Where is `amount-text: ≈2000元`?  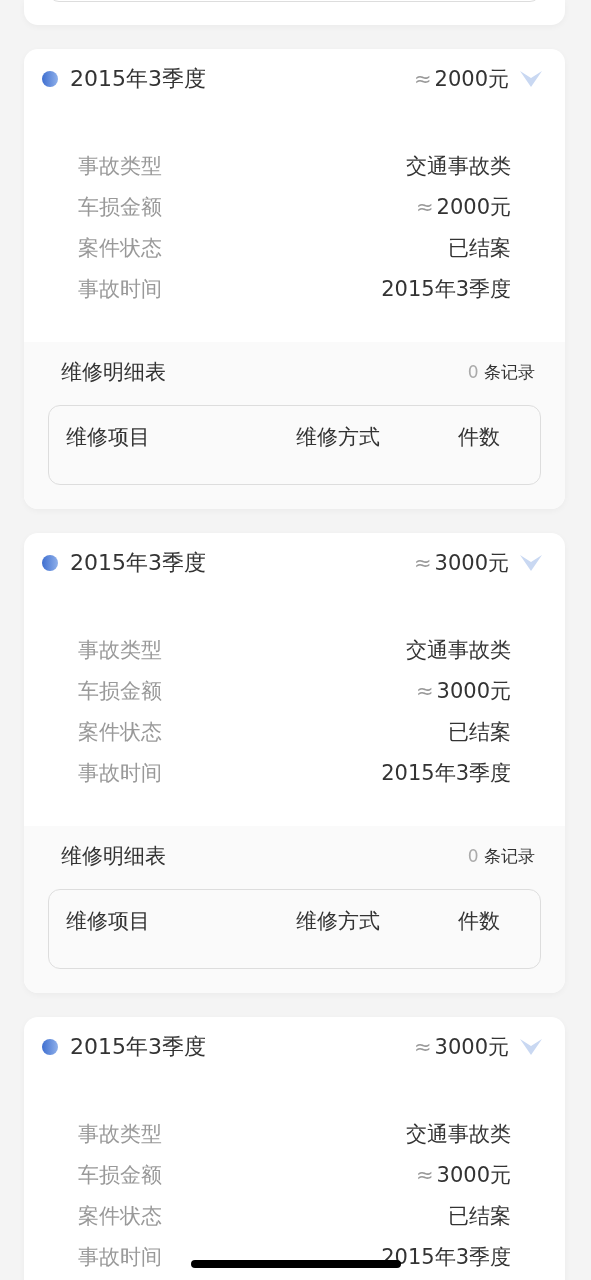 amount-text: ≈2000元 is located at coordinates (461, 79).